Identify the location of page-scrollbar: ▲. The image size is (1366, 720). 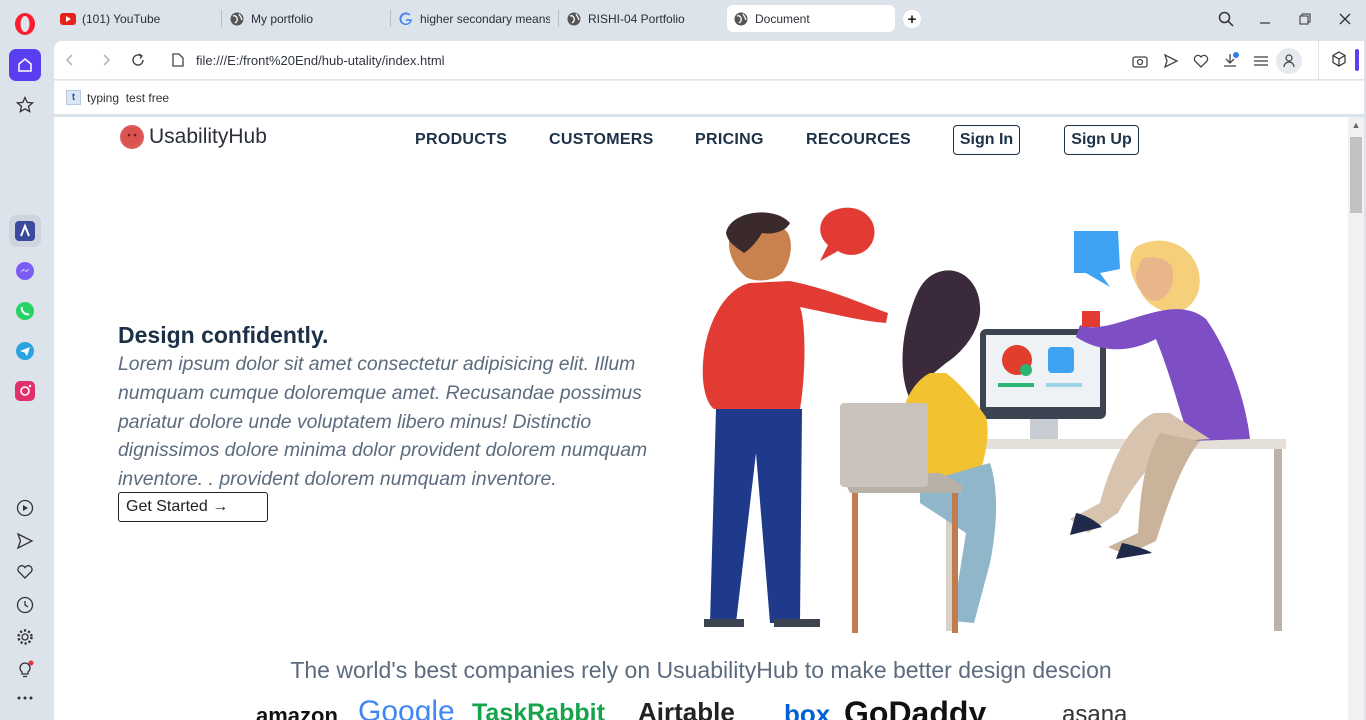
(1356, 418).